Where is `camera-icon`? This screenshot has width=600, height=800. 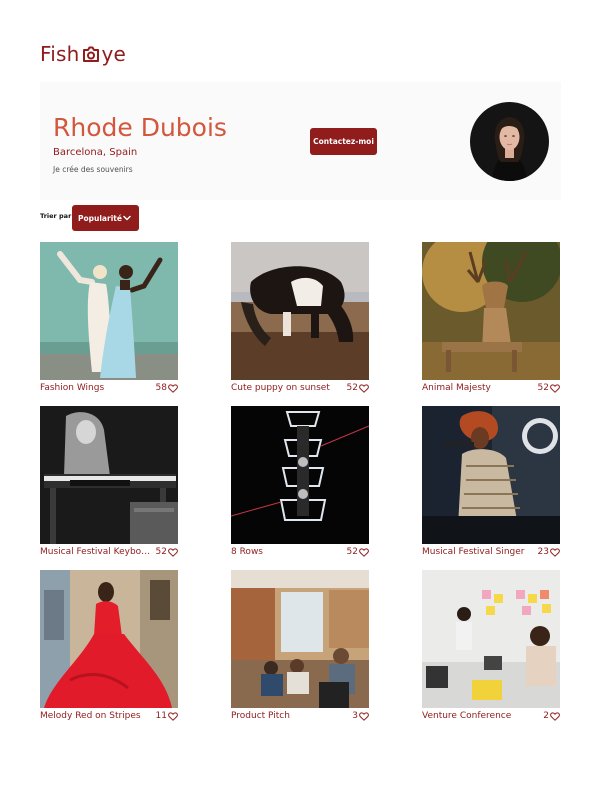
camera-icon is located at coordinates (91, 54).